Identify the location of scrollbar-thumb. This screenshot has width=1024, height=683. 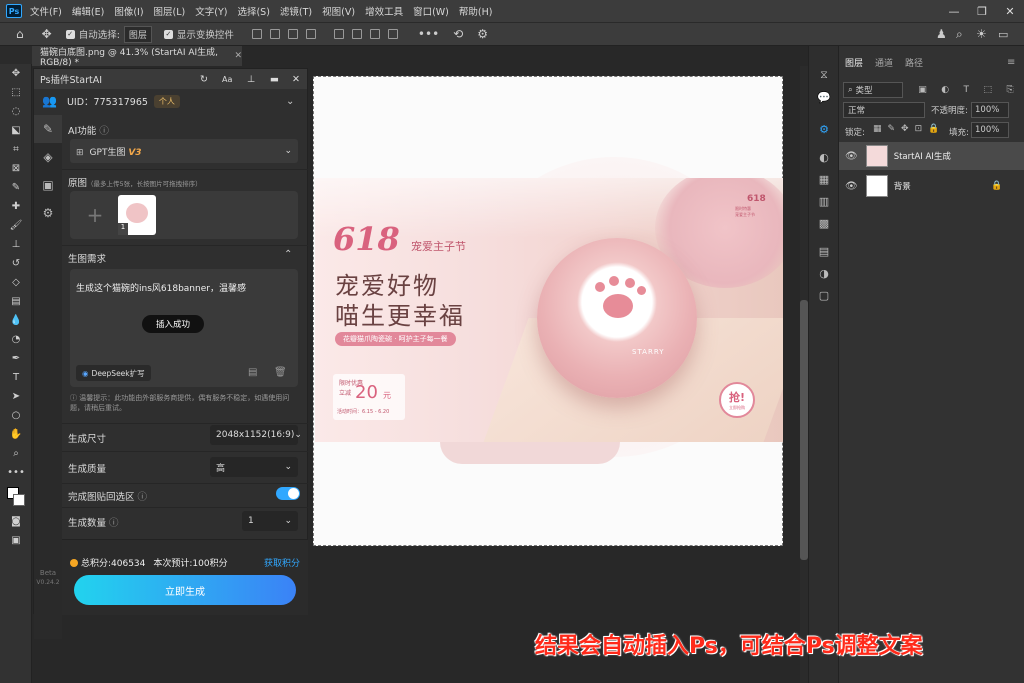
(804, 430).